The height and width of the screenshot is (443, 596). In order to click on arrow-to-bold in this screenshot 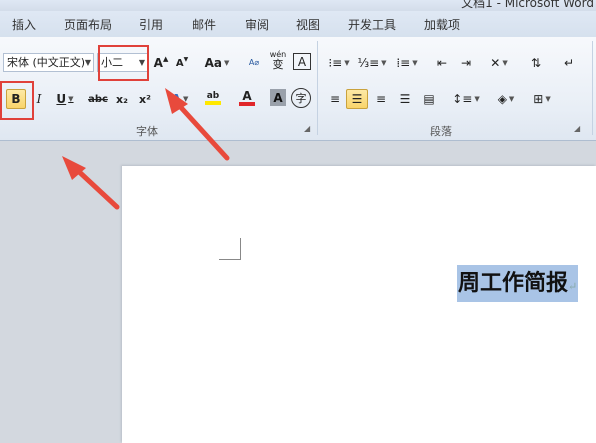, I will do `click(91, 183)`.